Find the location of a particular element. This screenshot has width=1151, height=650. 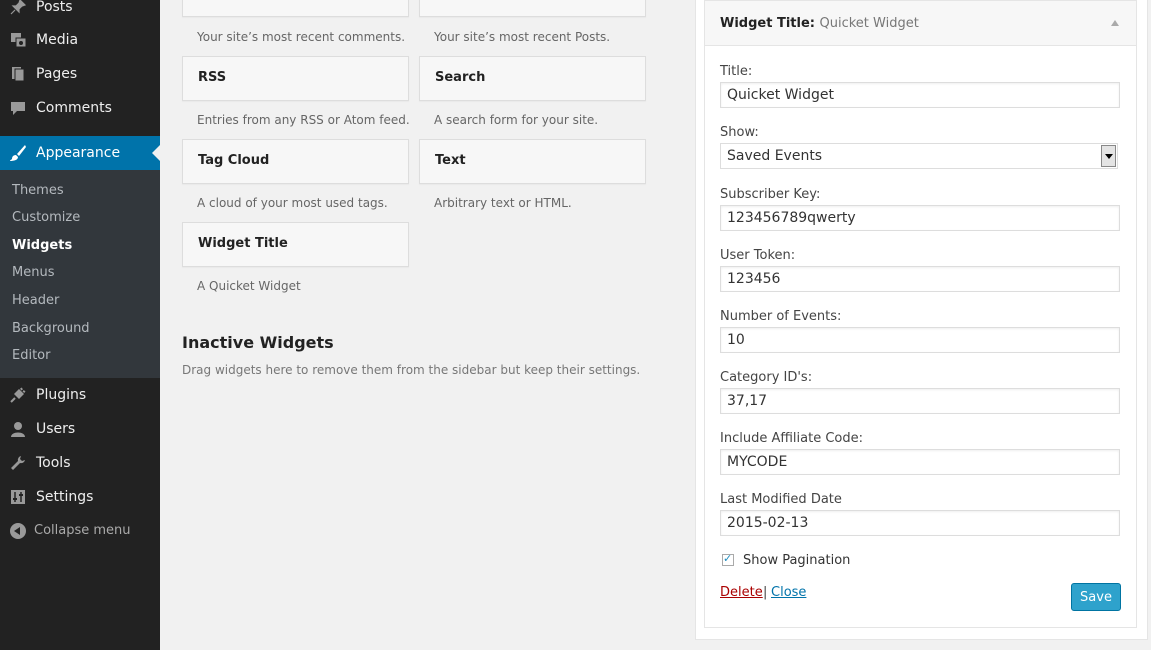

widget-recent-posts is located at coordinates (532, 8).